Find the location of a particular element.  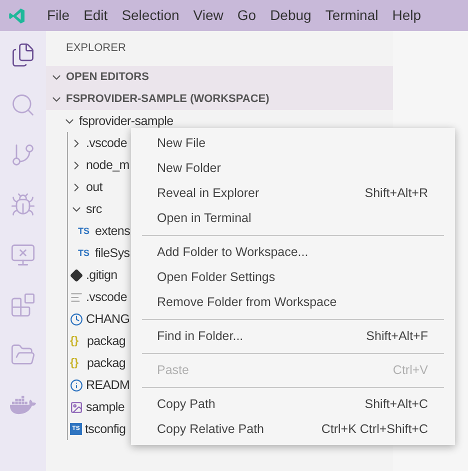

file-name: READM is located at coordinates (108, 385).